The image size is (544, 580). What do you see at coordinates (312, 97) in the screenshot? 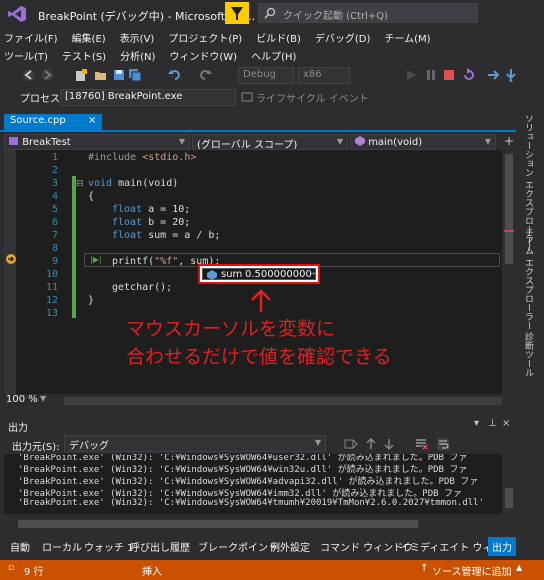
I see `lifecycle-events-label: ライフサイクル イベント` at bounding box center [312, 97].